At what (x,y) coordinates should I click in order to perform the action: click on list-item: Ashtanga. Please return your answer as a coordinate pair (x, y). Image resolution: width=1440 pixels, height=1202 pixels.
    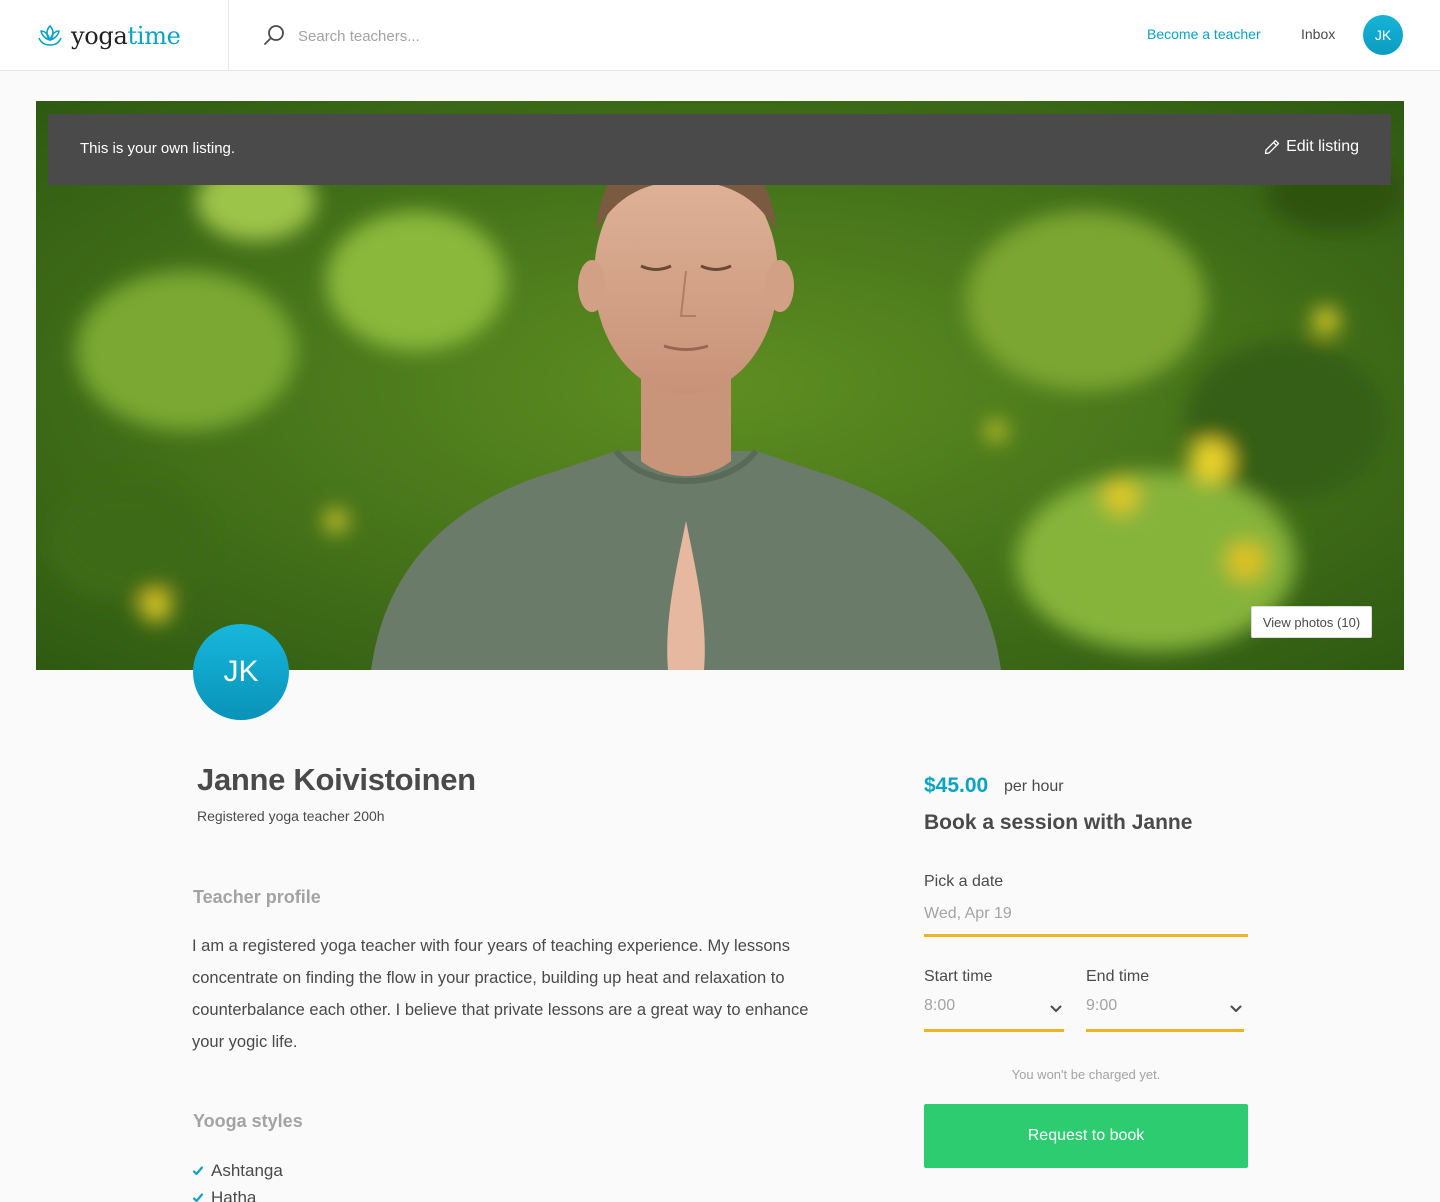
    Looking at the image, I should click on (237, 1170).